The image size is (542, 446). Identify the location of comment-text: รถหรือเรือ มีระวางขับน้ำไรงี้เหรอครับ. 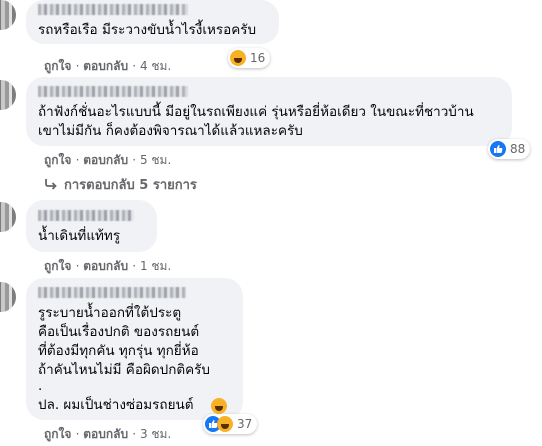
(147, 30).